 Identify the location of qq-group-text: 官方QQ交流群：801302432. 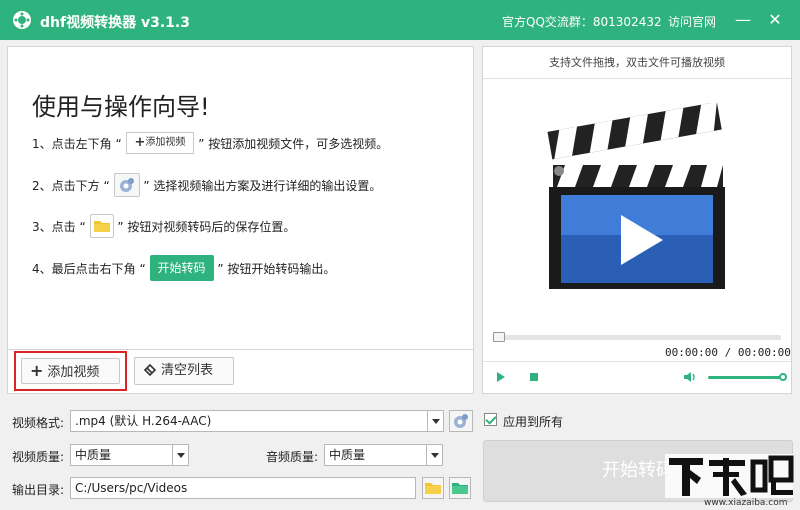
(582, 22).